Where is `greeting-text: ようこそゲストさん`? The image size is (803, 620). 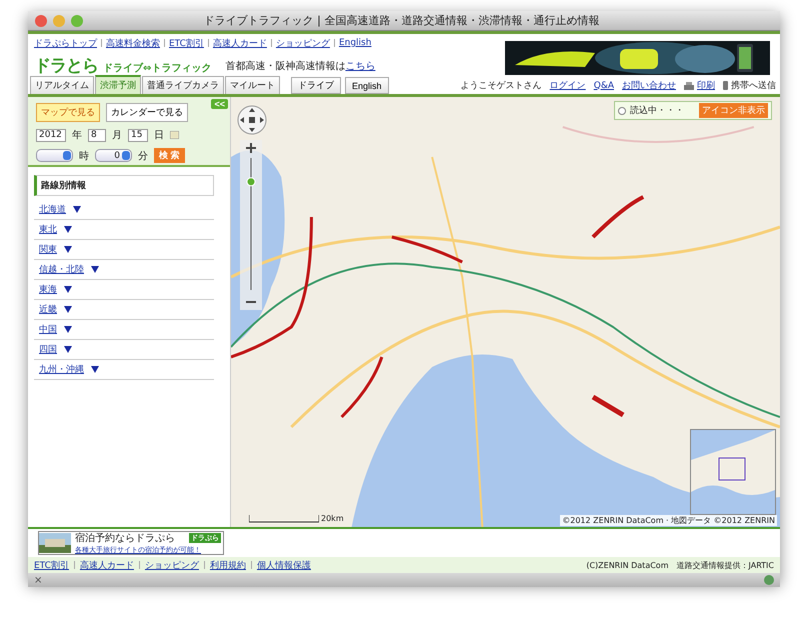
greeting-text: ようこそゲストさん is located at coordinates (501, 86).